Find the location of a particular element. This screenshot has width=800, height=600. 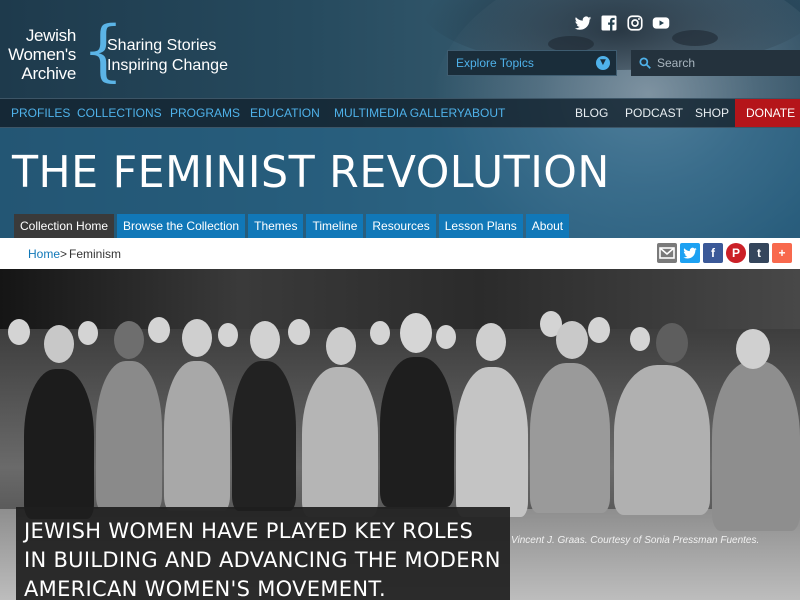

nav-item-blog: BLOG is located at coordinates (591, 113).